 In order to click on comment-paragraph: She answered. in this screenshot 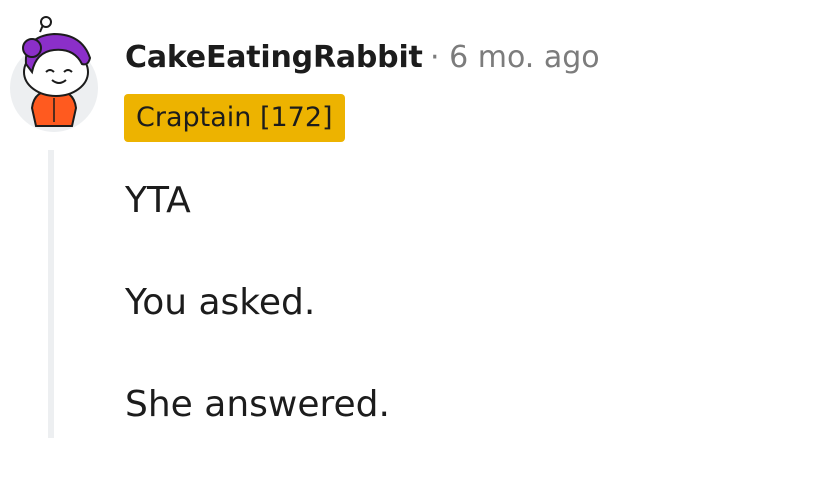, I will do `click(257, 404)`.